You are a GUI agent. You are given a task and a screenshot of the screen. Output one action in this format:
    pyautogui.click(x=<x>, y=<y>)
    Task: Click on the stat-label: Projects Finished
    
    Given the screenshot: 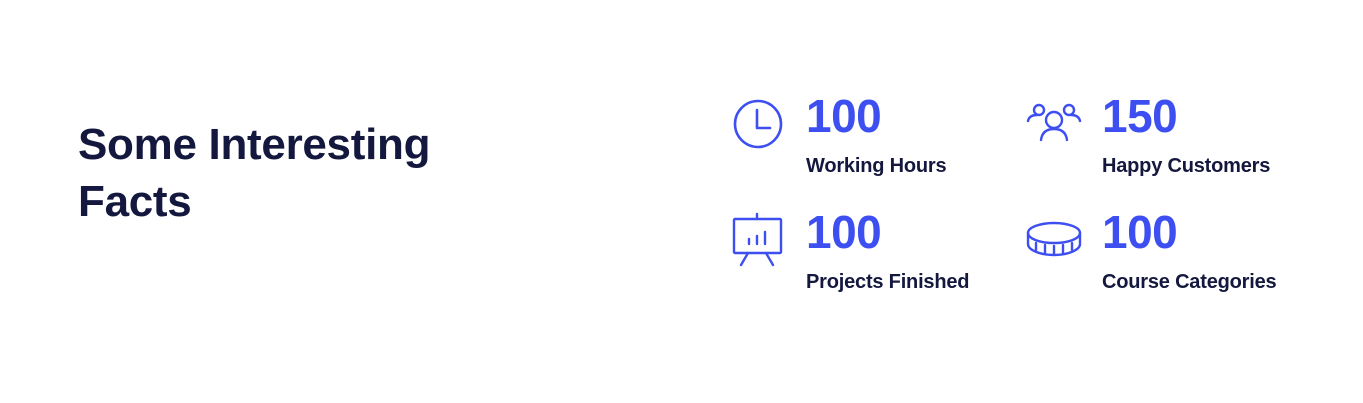 What is the action you would take?
    pyautogui.click(x=888, y=282)
    